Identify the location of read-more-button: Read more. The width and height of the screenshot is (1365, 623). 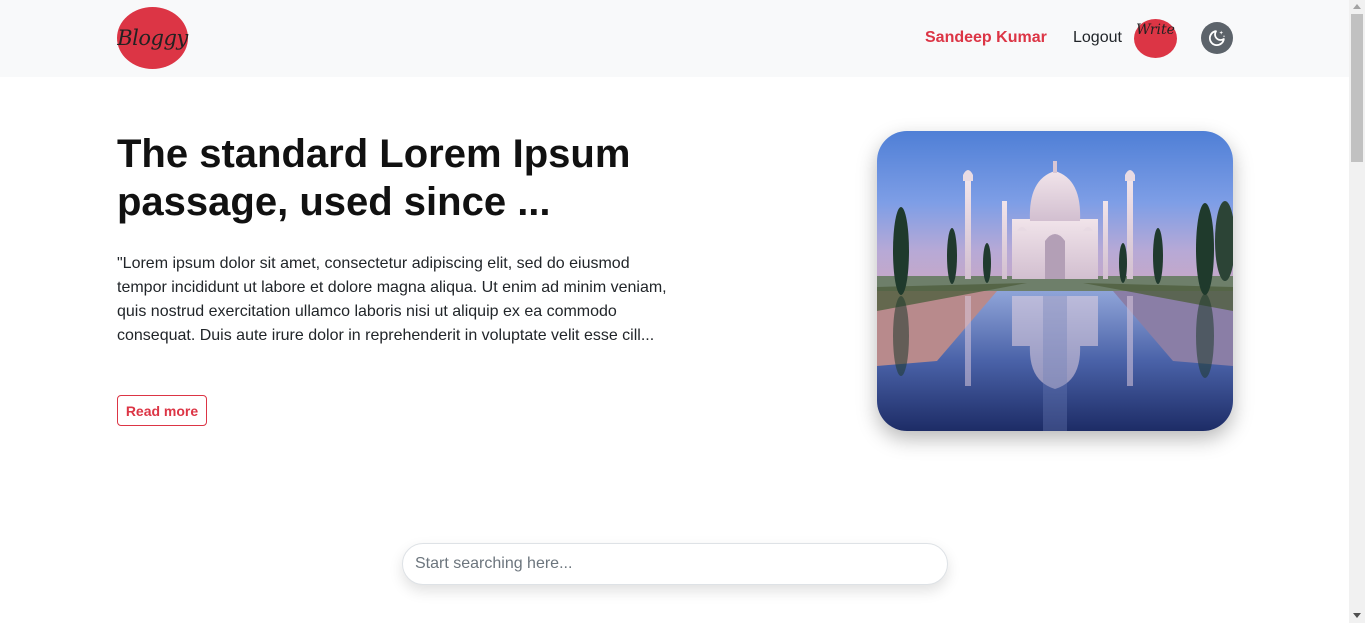
(162, 410).